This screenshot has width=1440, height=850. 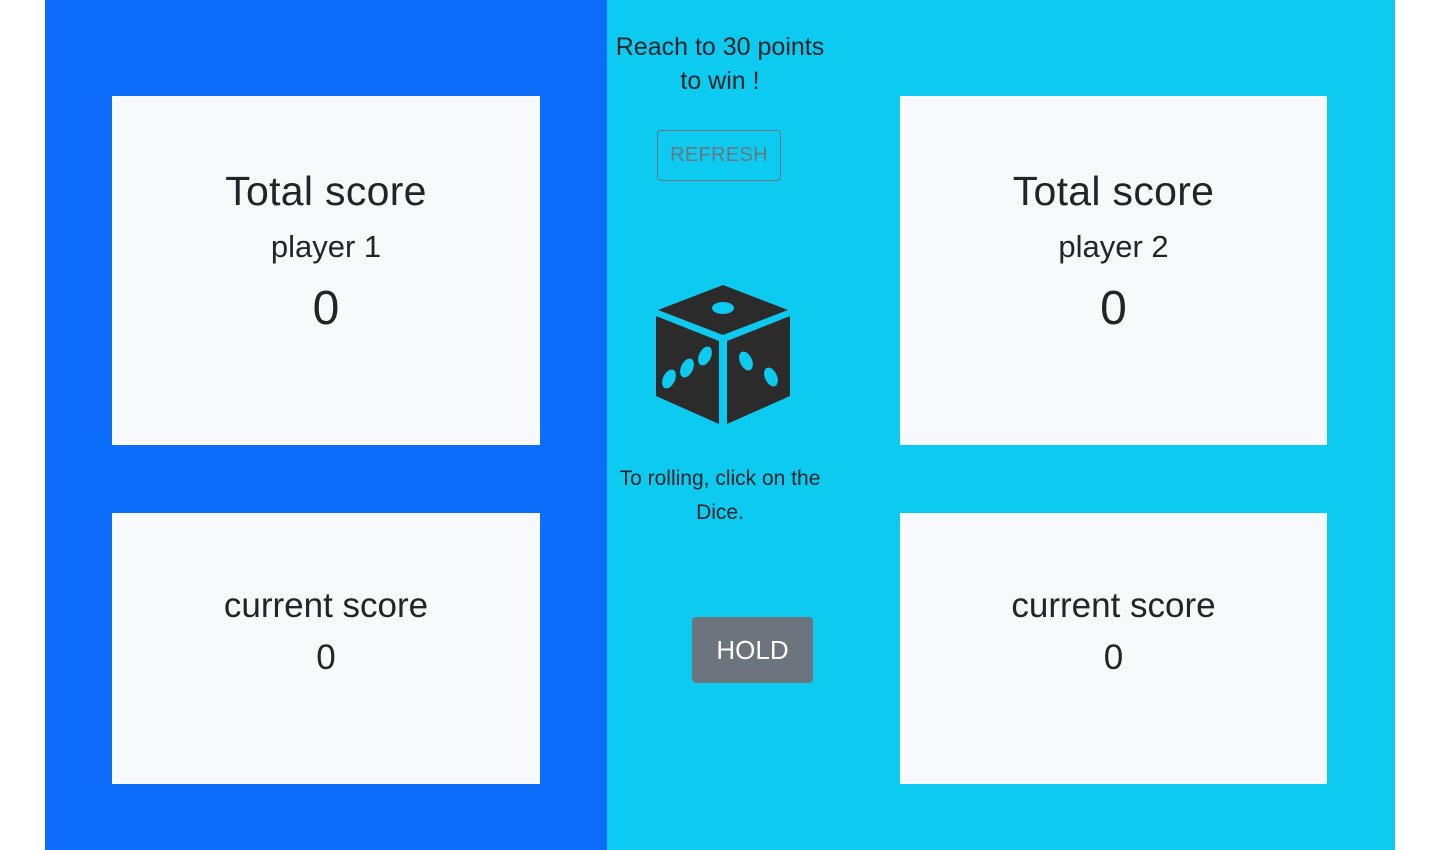 What do you see at coordinates (1113, 246) in the screenshot?
I see `player-name: player 2` at bounding box center [1113, 246].